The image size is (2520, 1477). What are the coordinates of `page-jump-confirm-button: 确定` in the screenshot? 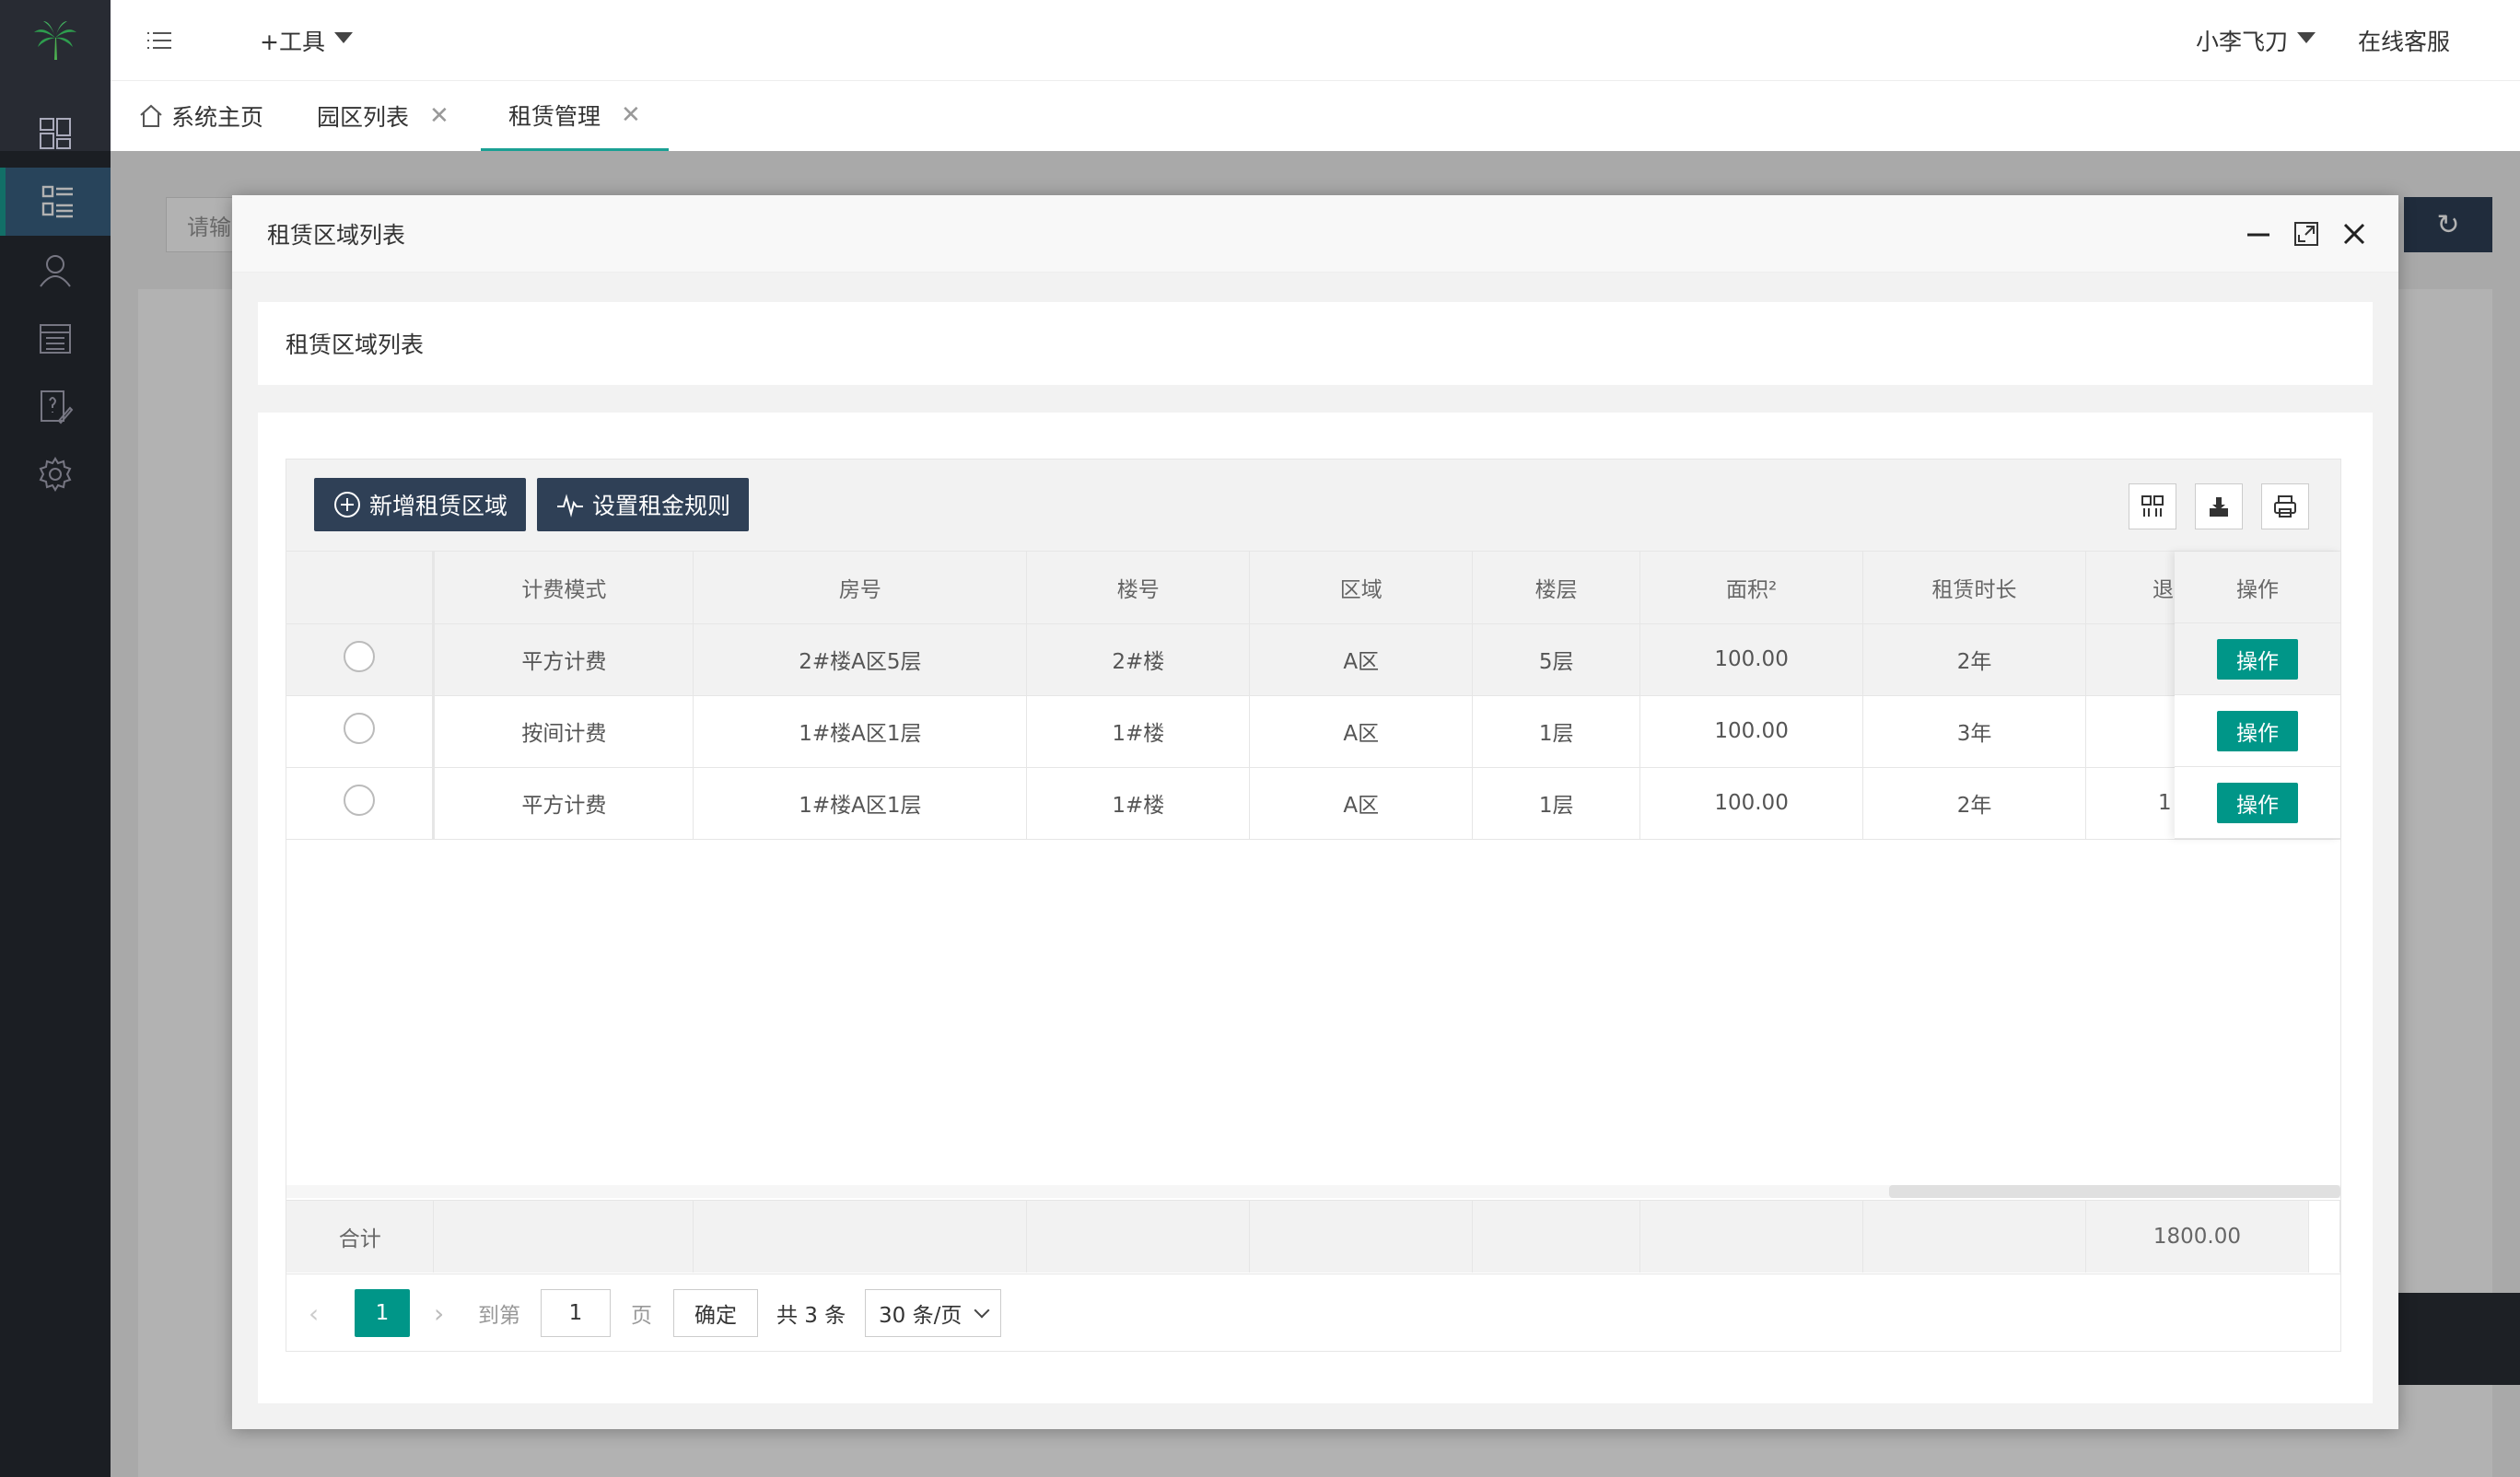 It's located at (715, 1313).